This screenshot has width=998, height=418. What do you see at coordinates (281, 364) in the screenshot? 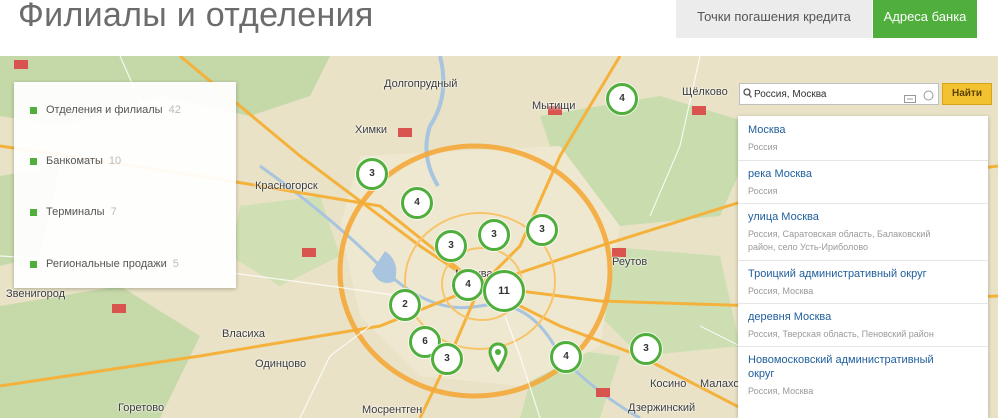
I see `map-label-odintsovo: Одинцово` at bounding box center [281, 364].